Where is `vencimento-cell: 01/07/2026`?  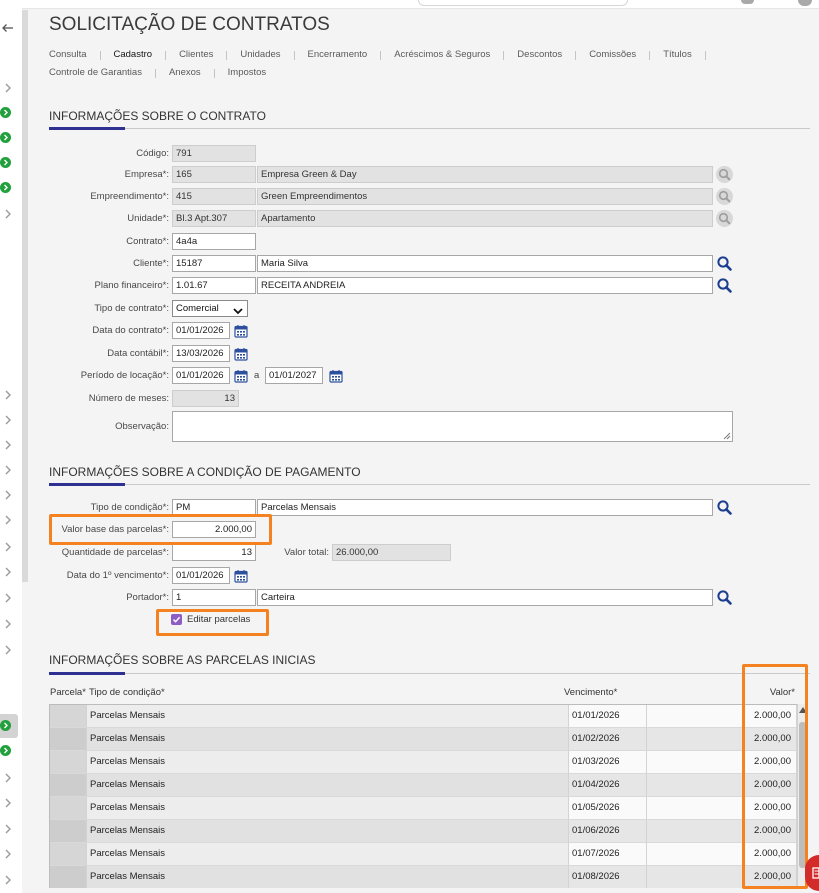 vencimento-cell: 01/07/2026 is located at coordinates (608, 854).